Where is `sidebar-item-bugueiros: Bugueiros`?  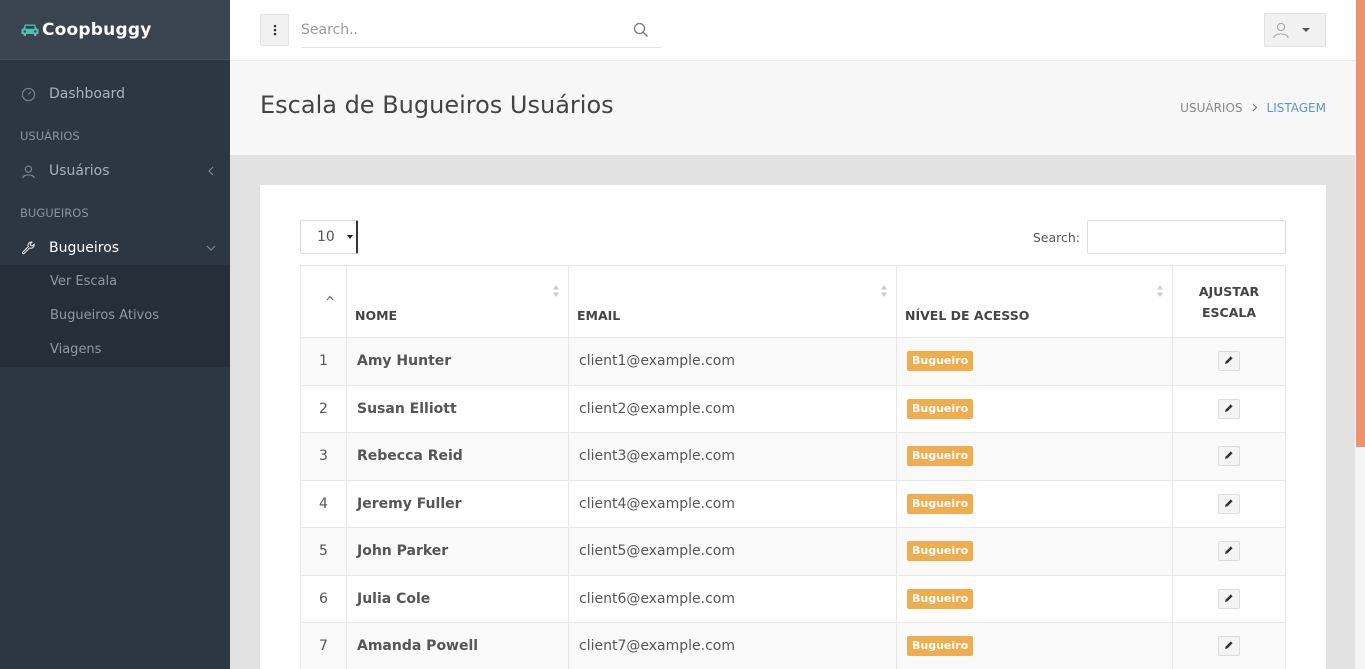 sidebar-item-bugueiros: Bugueiros is located at coordinates (115, 248).